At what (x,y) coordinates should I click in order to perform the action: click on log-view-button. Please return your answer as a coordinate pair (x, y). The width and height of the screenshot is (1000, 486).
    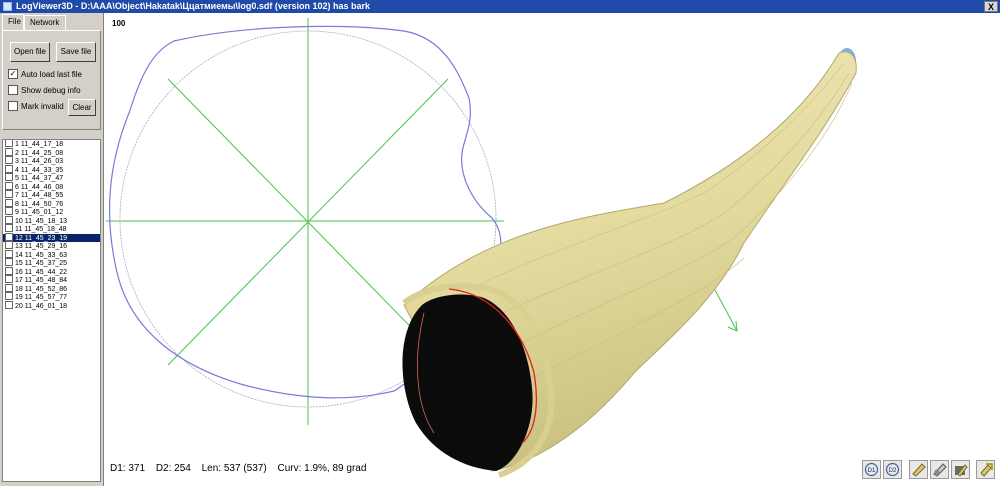
    Looking at the image, I should click on (918, 469).